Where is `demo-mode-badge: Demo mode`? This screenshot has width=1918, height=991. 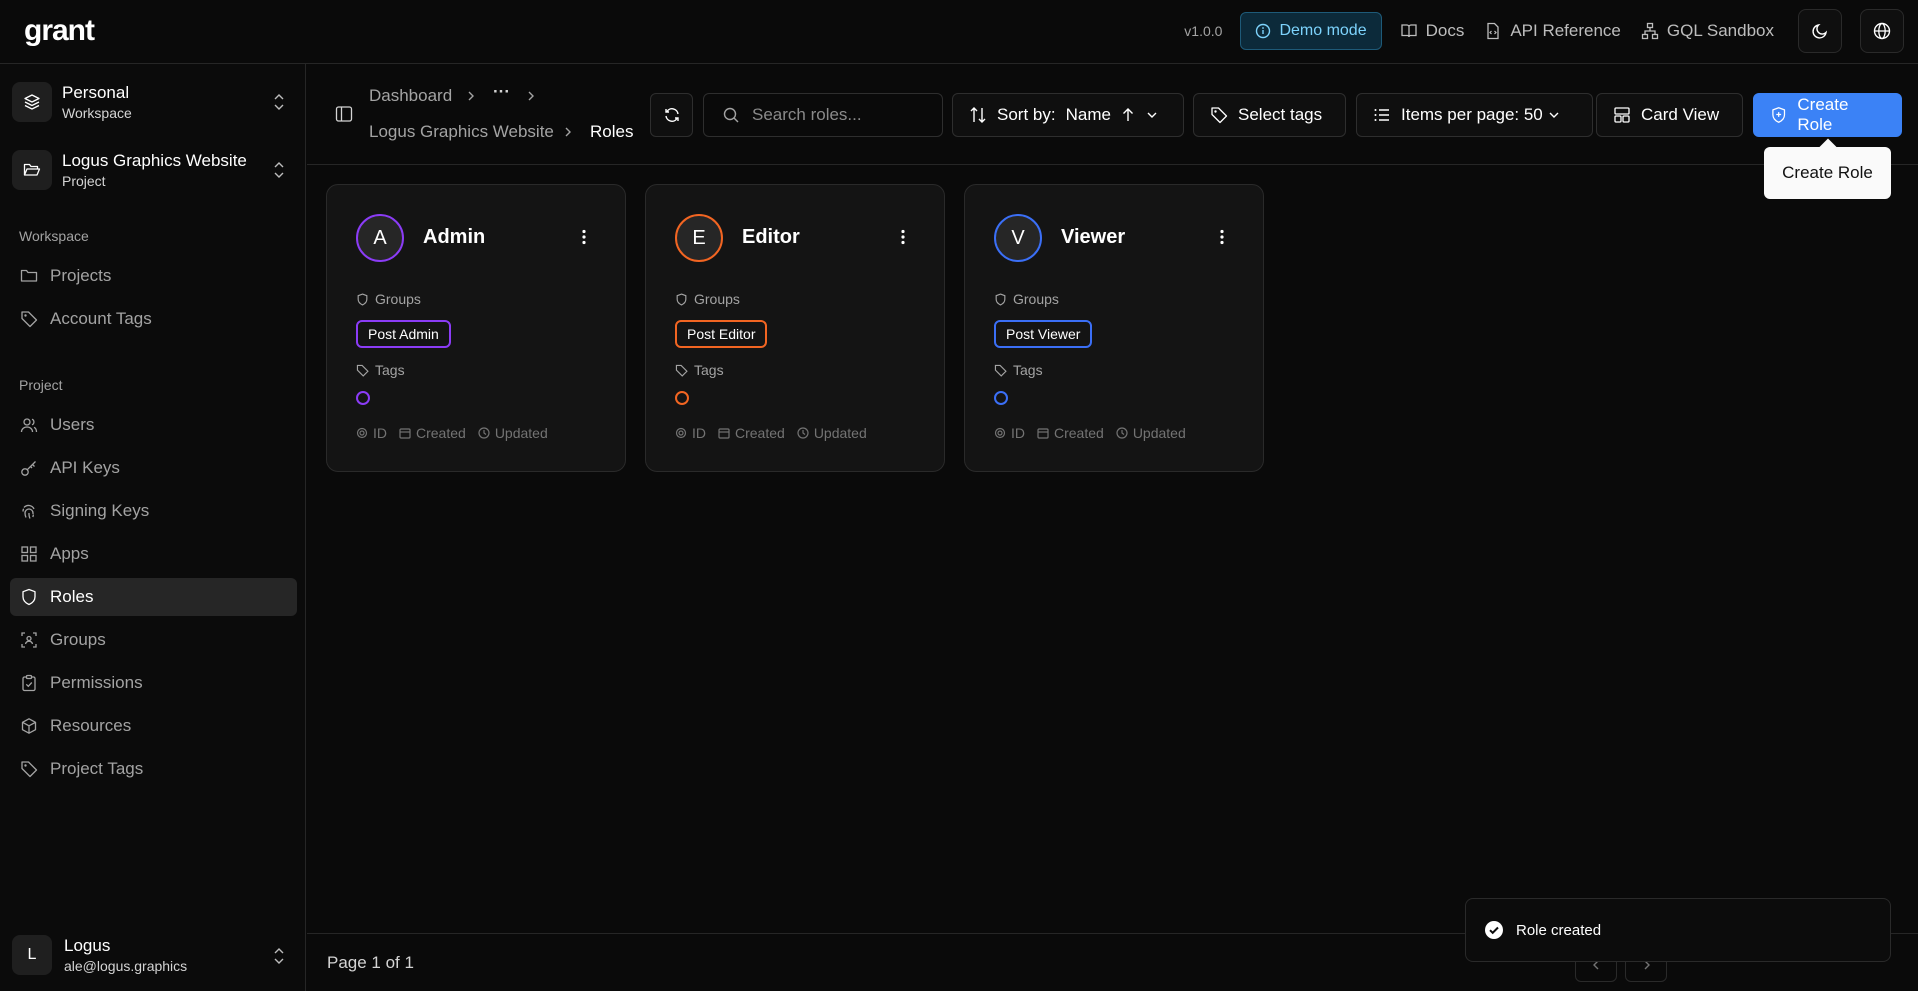 demo-mode-badge: Demo mode is located at coordinates (1311, 31).